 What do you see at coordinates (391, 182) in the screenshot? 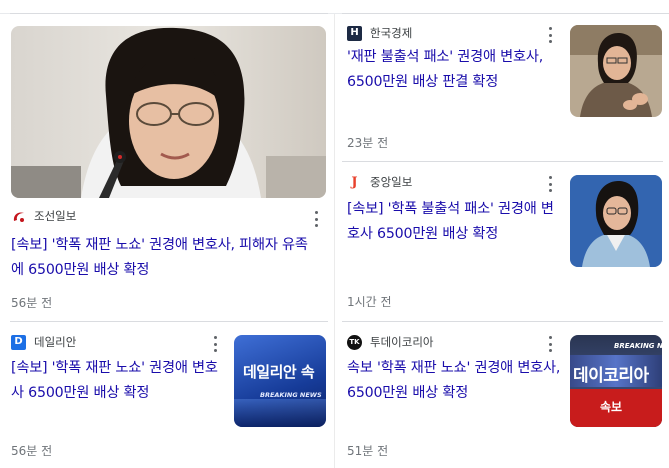
I see `source-name: 중앙일보` at bounding box center [391, 182].